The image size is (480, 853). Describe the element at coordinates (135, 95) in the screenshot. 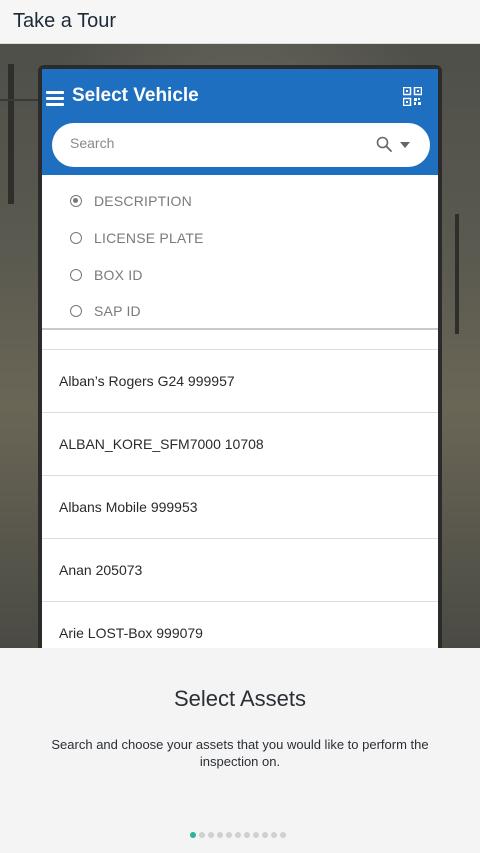

I see `app-title: Select Vehicle` at that location.